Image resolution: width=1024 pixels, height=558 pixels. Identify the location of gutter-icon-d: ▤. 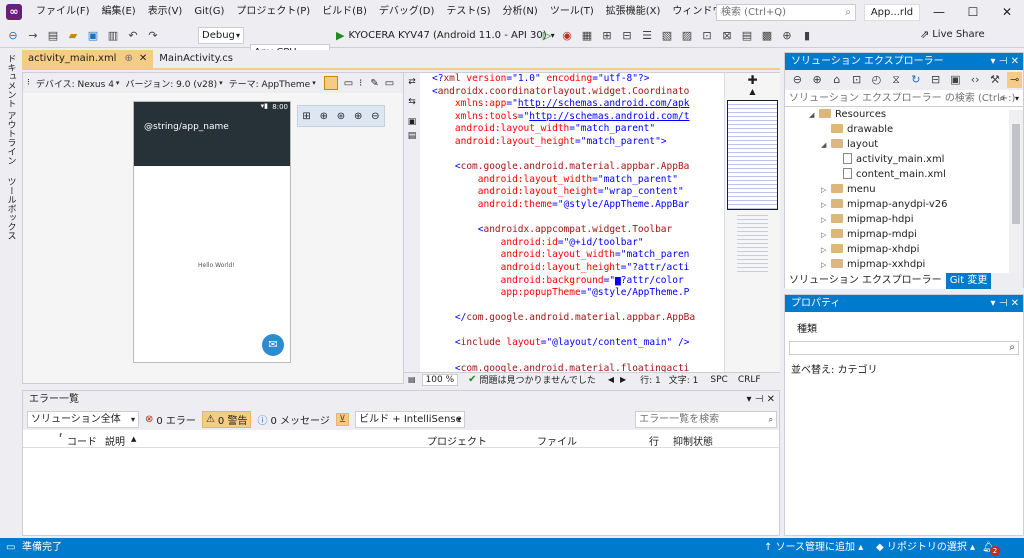
(412, 136).